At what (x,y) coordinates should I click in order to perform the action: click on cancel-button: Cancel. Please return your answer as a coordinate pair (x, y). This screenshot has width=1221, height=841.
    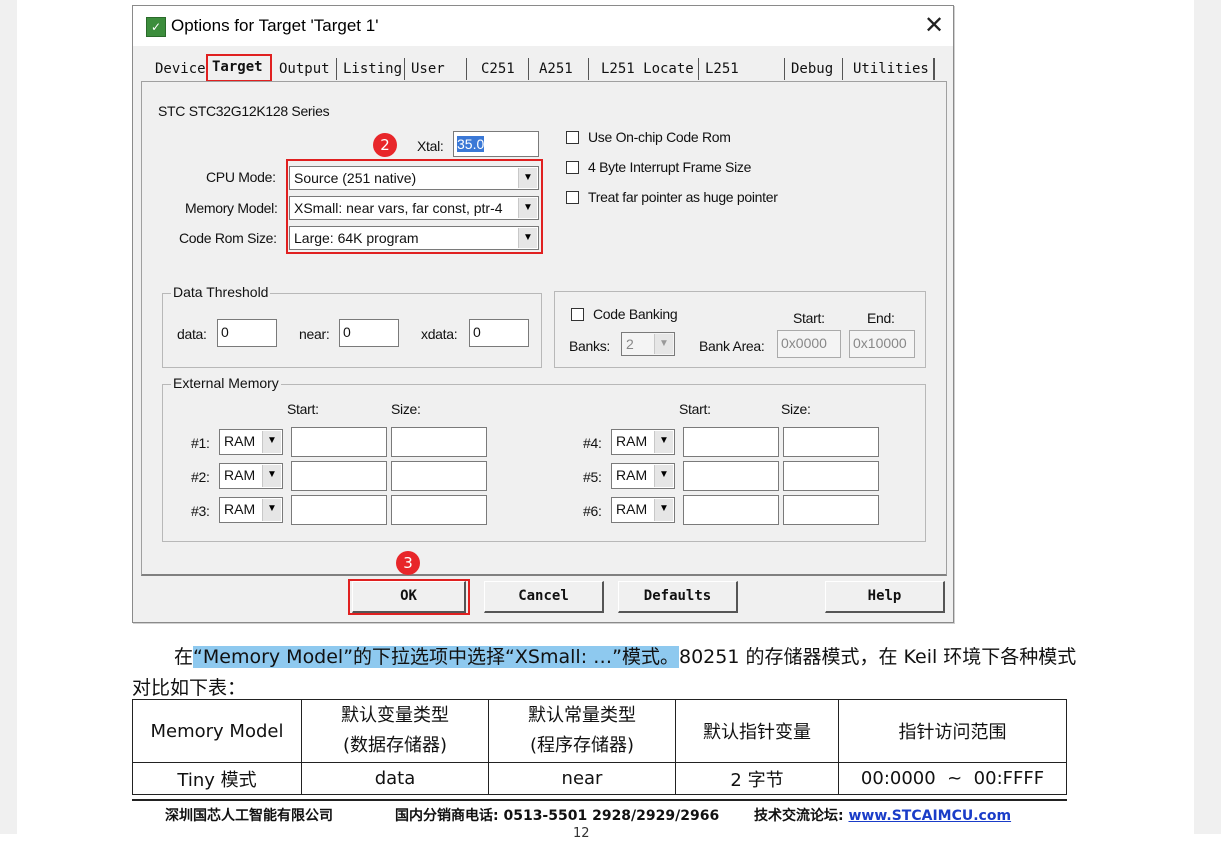
    Looking at the image, I should click on (544, 597).